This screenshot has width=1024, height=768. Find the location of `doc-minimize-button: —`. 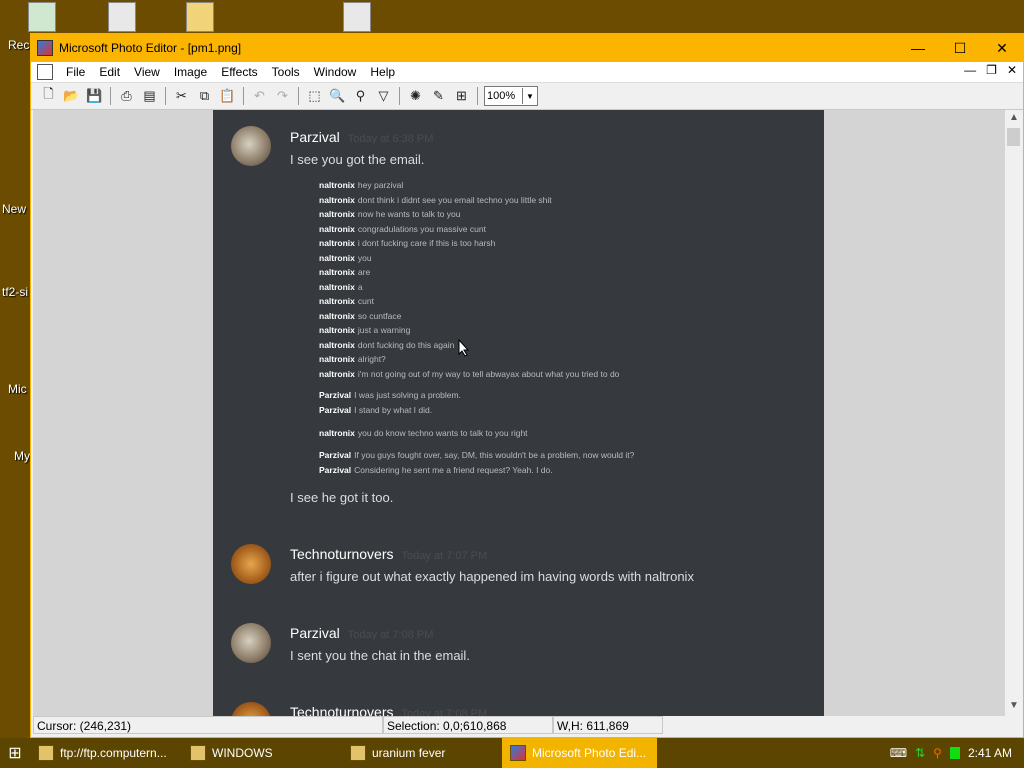

doc-minimize-button: — is located at coordinates (970, 70).